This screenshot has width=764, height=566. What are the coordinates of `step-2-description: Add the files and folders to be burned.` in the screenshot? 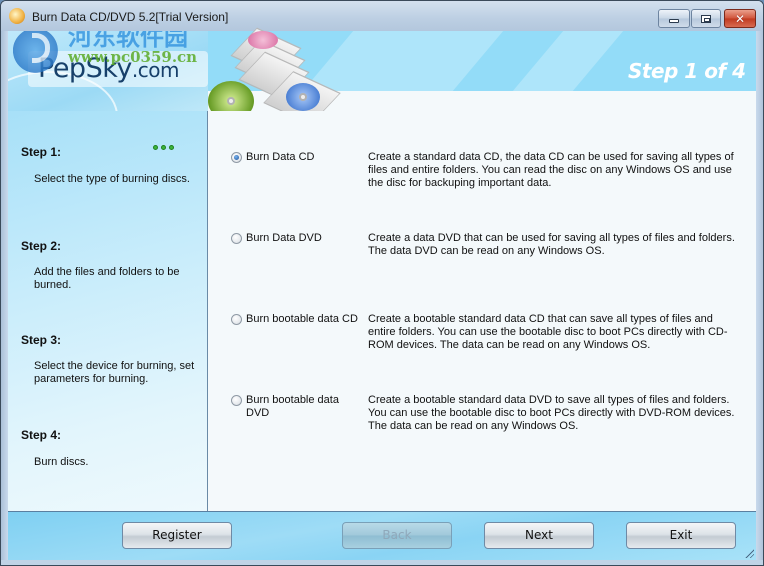 It's located at (107, 278).